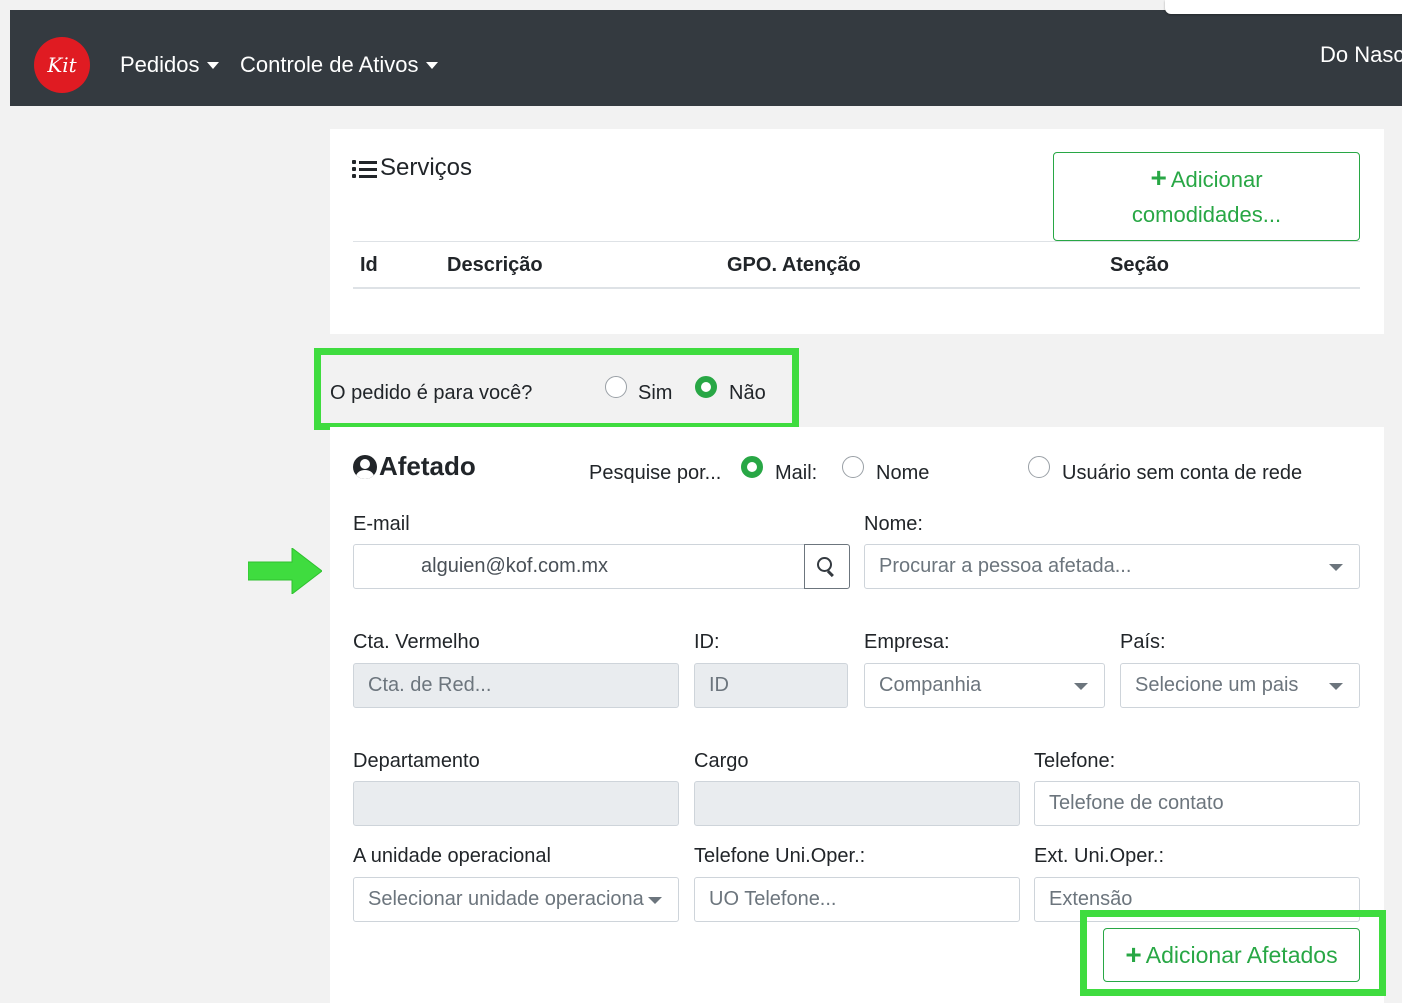 This screenshot has height=1003, width=1402. What do you see at coordinates (556, 389) in the screenshot?
I see `highlight-box-pedido` at bounding box center [556, 389].